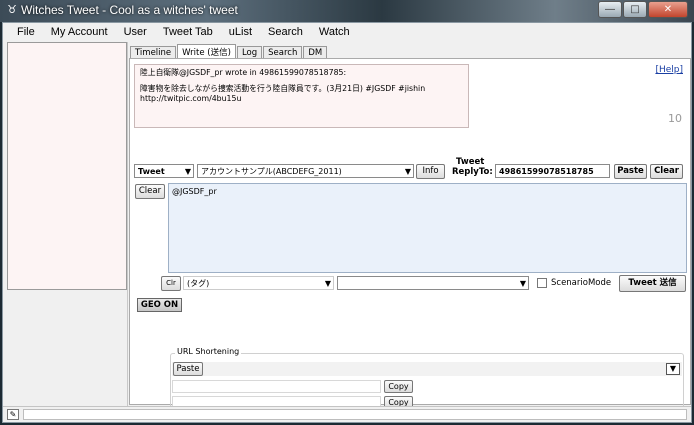  I want to click on witches-icon: ♉, so click(12, 10).